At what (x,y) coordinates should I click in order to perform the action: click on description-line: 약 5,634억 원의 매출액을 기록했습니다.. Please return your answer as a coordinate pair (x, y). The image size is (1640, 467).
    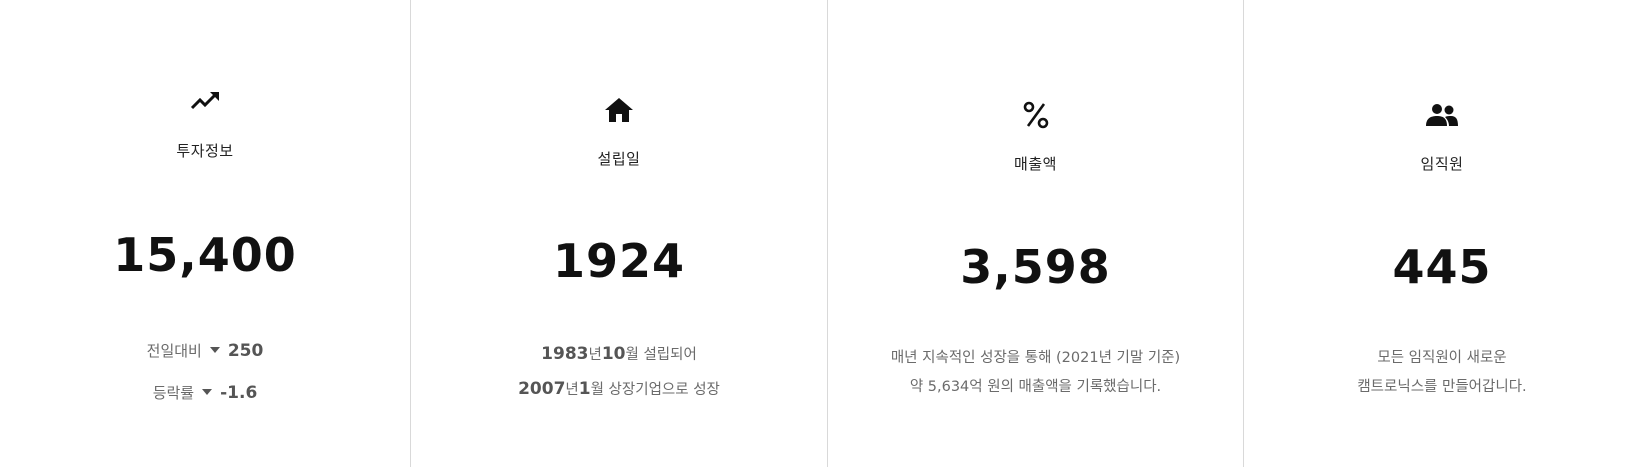
    Looking at the image, I should click on (1035, 387).